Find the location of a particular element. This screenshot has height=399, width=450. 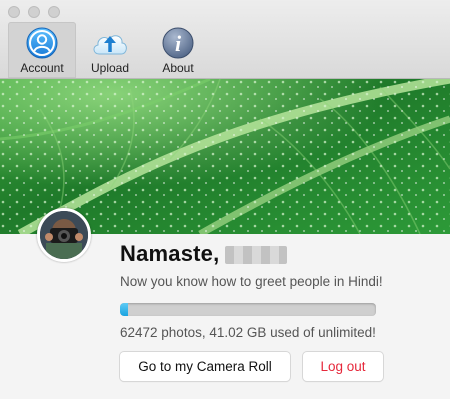

tab-about: i About is located at coordinates (178, 50).